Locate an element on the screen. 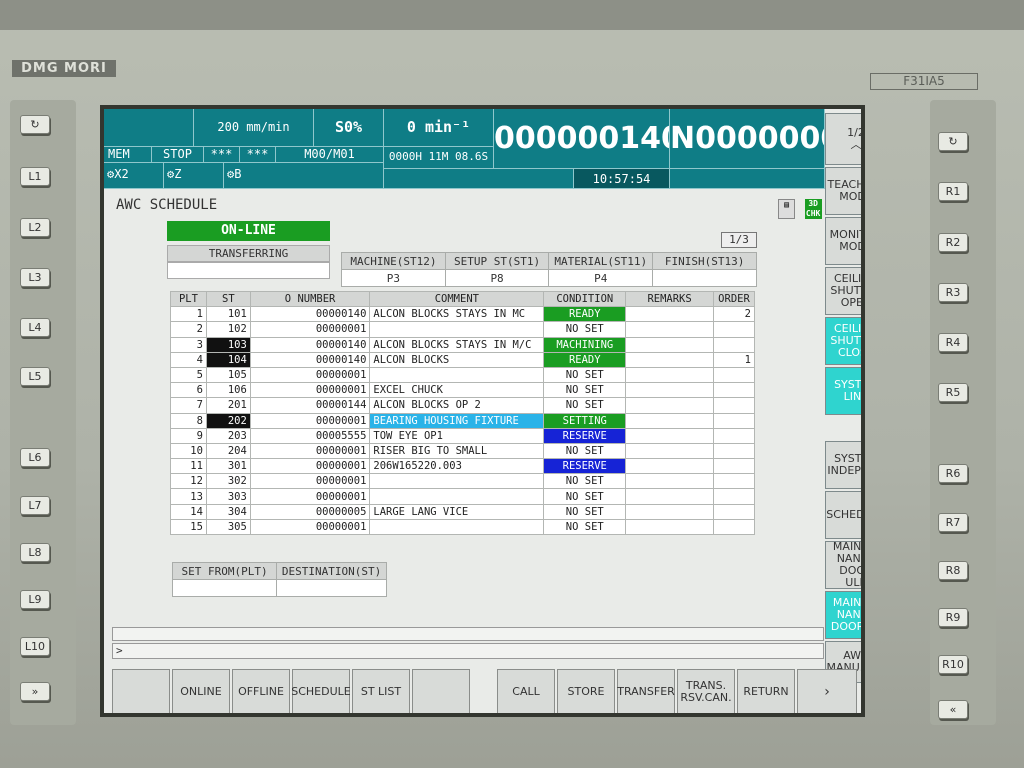 The width and height of the screenshot is (1024, 768). comment-cell: EXCEL CHUCK is located at coordinates (457, 390).